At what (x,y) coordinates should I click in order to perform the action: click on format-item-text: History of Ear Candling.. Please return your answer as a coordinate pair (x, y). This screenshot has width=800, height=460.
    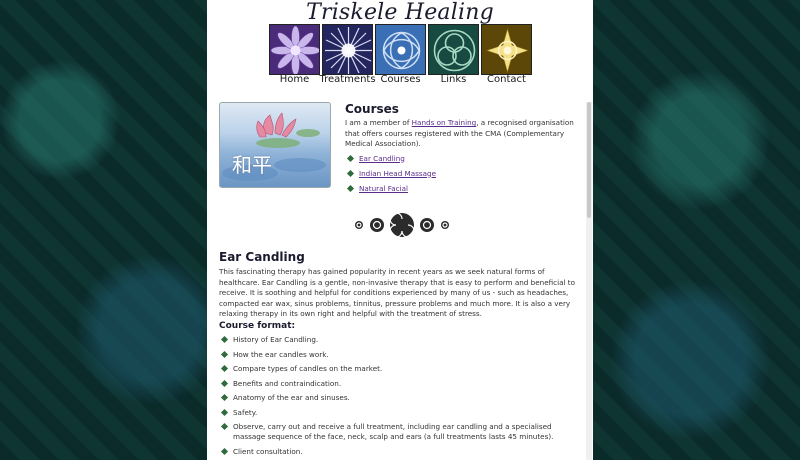
    Looking at the image, I should click on (276, 339).